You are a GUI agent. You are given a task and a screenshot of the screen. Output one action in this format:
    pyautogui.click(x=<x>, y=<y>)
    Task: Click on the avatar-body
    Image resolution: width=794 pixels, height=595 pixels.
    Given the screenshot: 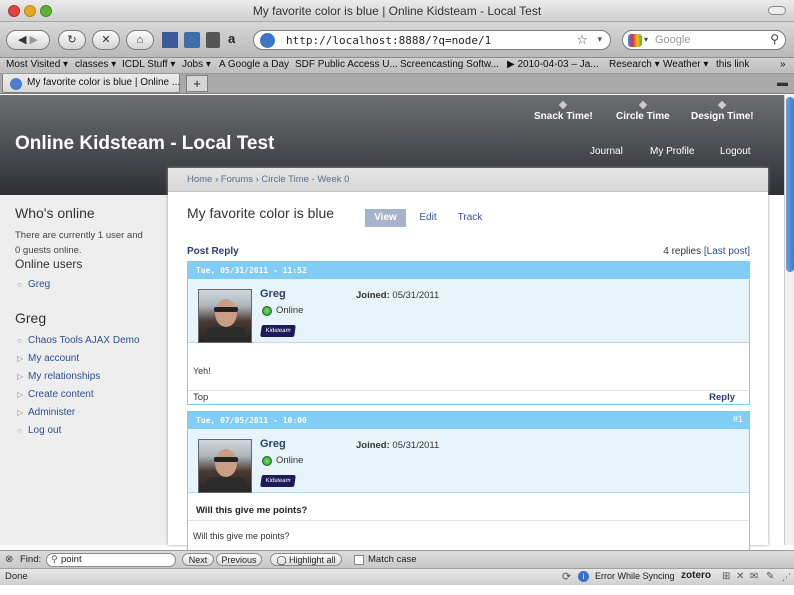 What is the action you would take?
    pyautogui.click(x=226, y=484)
    